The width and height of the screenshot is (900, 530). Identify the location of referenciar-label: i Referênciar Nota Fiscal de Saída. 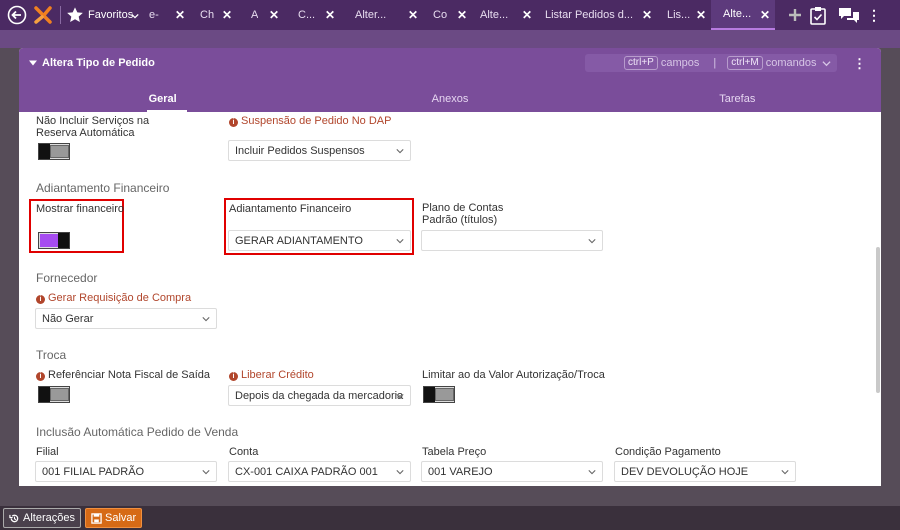
(123, 375).